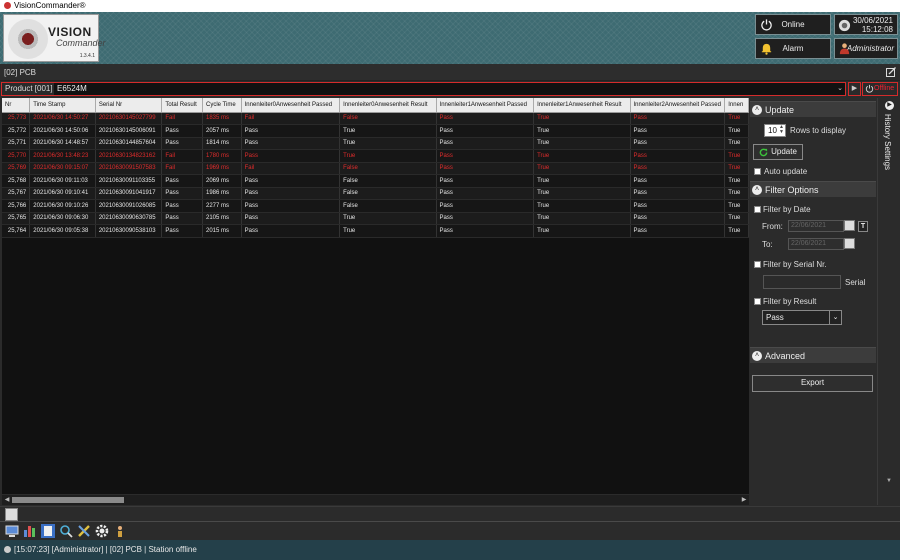  What do you see at coordinates (388, 105) in the screenshot?
I see `column-header: Innenleiter0Anwesenheit Result` at bounding box center [388, 105].